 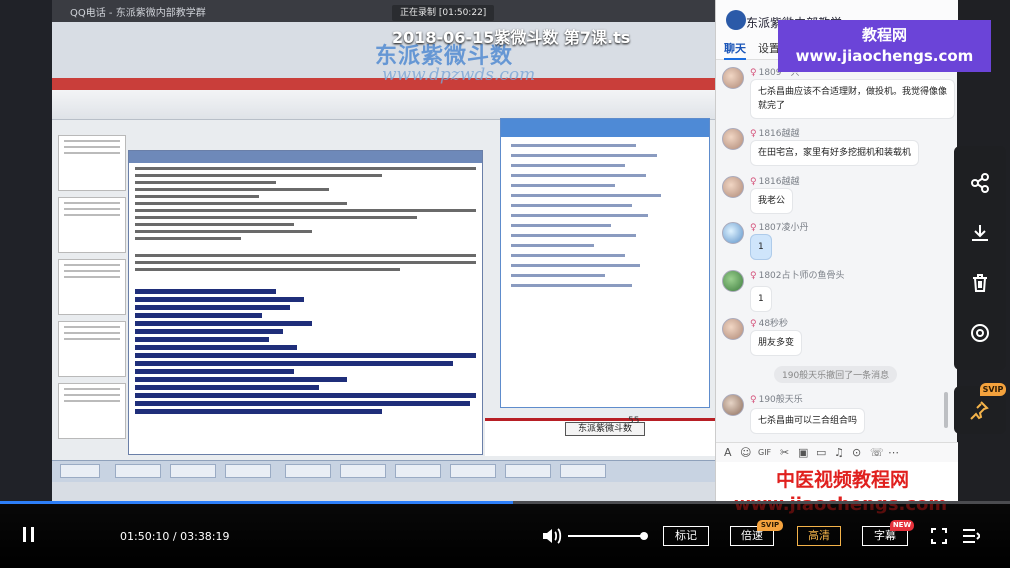 What do you see at coordinates (764, 452) in the screenshot?
I see `gif-icon: GIF` at bounding box center [764, 452].